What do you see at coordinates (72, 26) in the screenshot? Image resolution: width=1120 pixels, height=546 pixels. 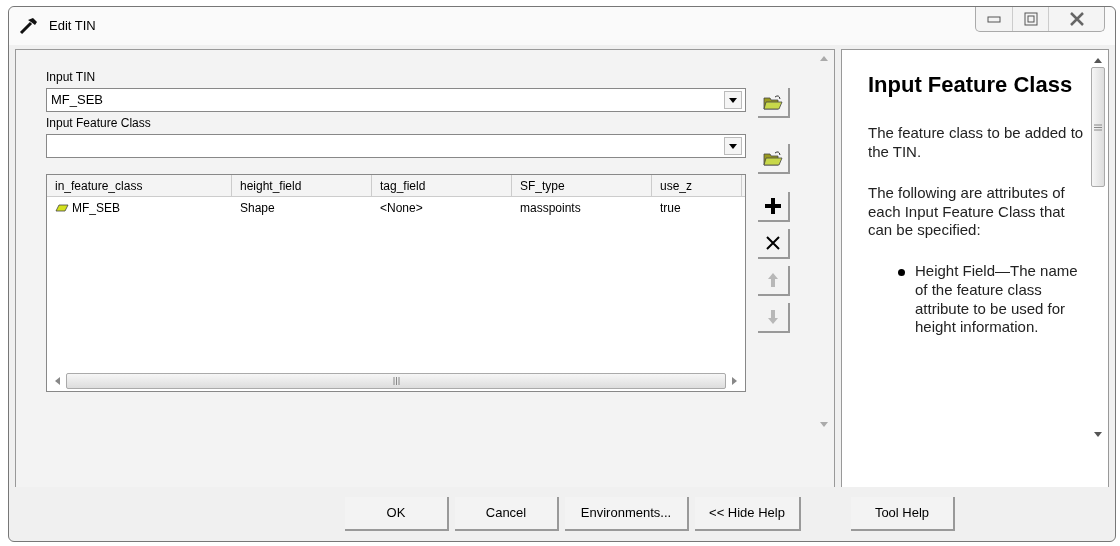 I see `window-title: Edit TIN` at bounding box center [72, 26].